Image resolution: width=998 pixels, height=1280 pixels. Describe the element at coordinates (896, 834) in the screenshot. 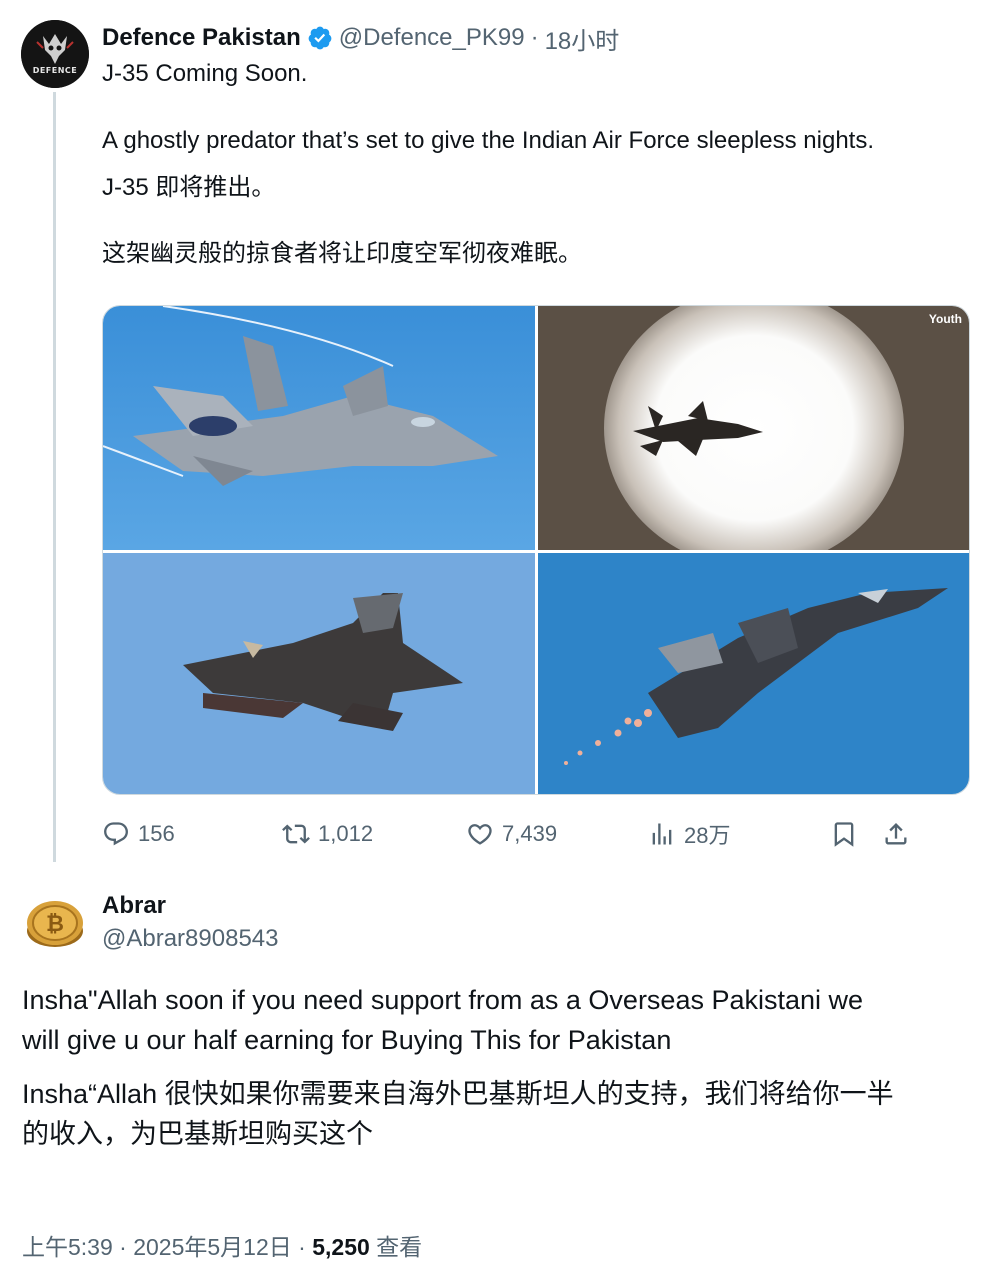

I see `share-icon` at that location.